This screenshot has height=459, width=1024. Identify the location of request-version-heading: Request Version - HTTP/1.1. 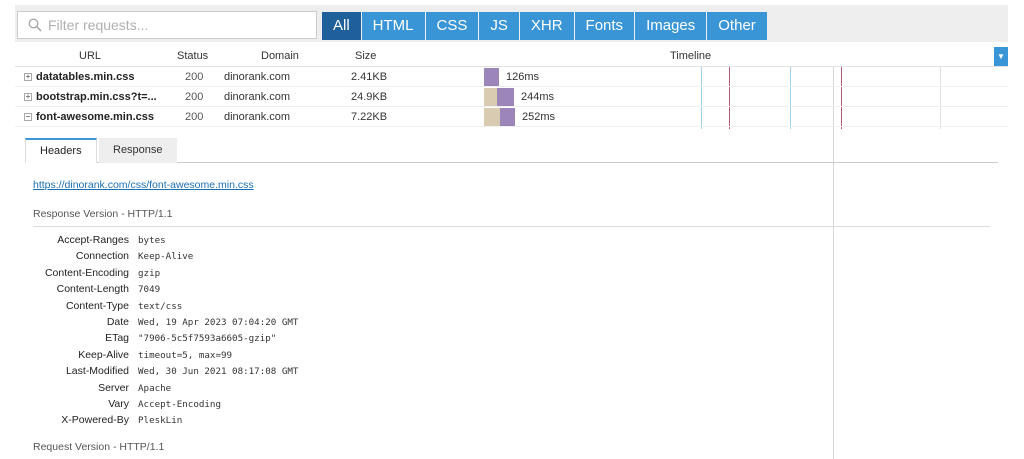
(99, 447).